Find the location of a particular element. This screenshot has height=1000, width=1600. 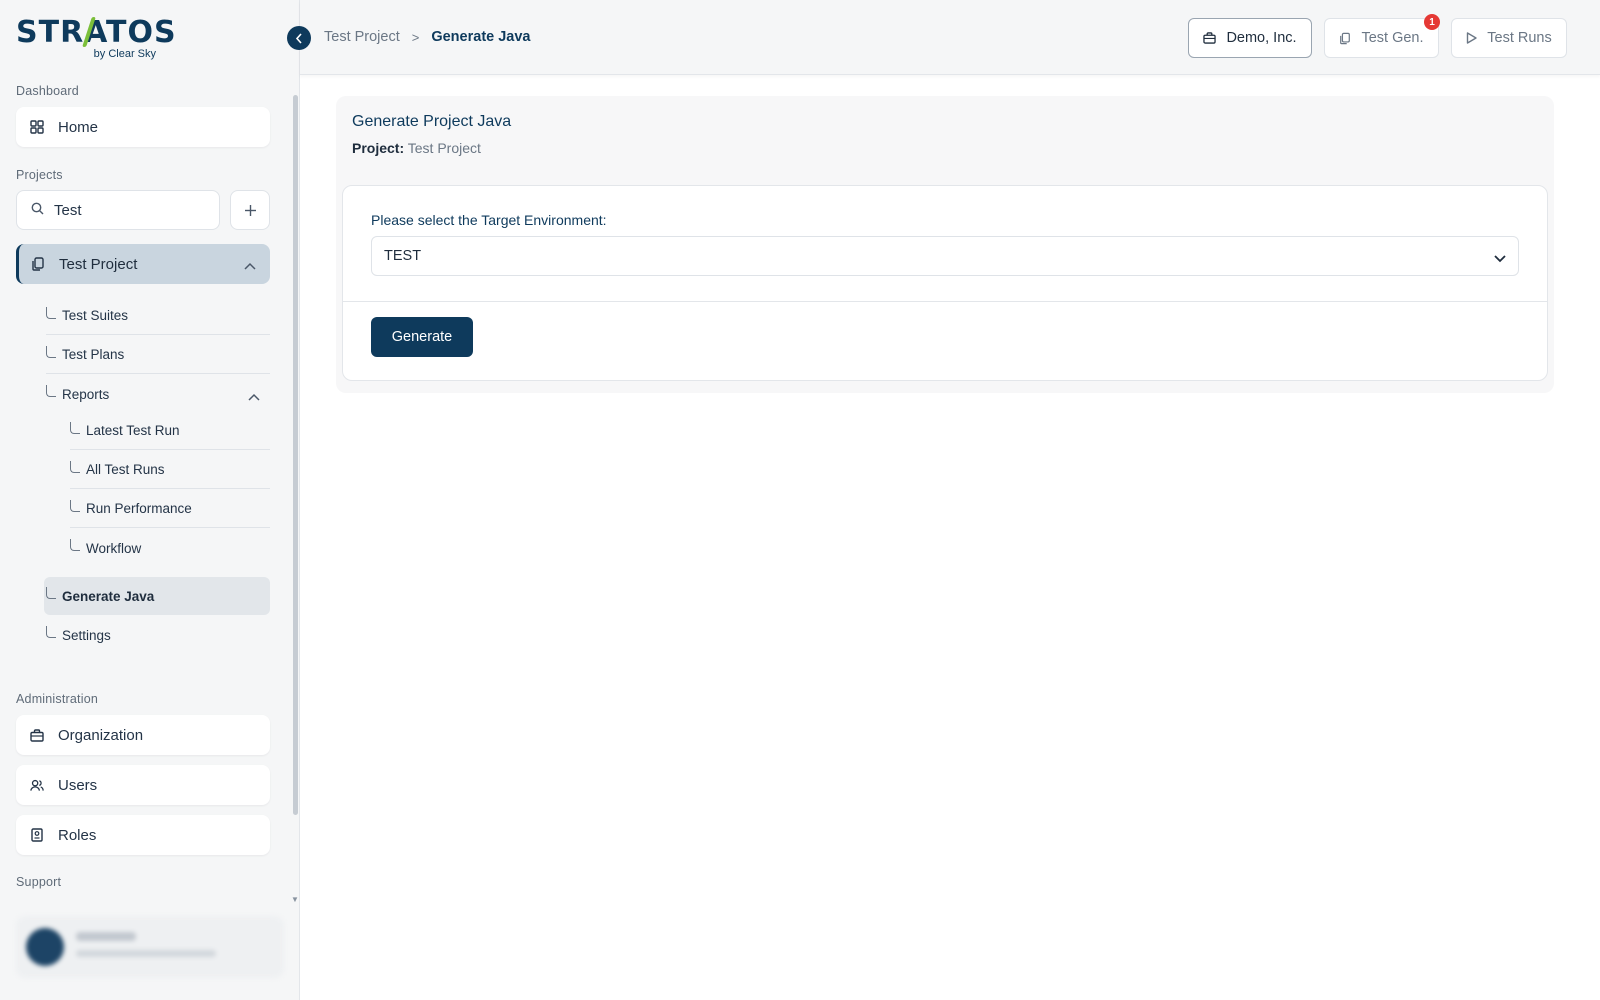

environment-label: Please select the Target Environment: is located at coordinates (489, 220).